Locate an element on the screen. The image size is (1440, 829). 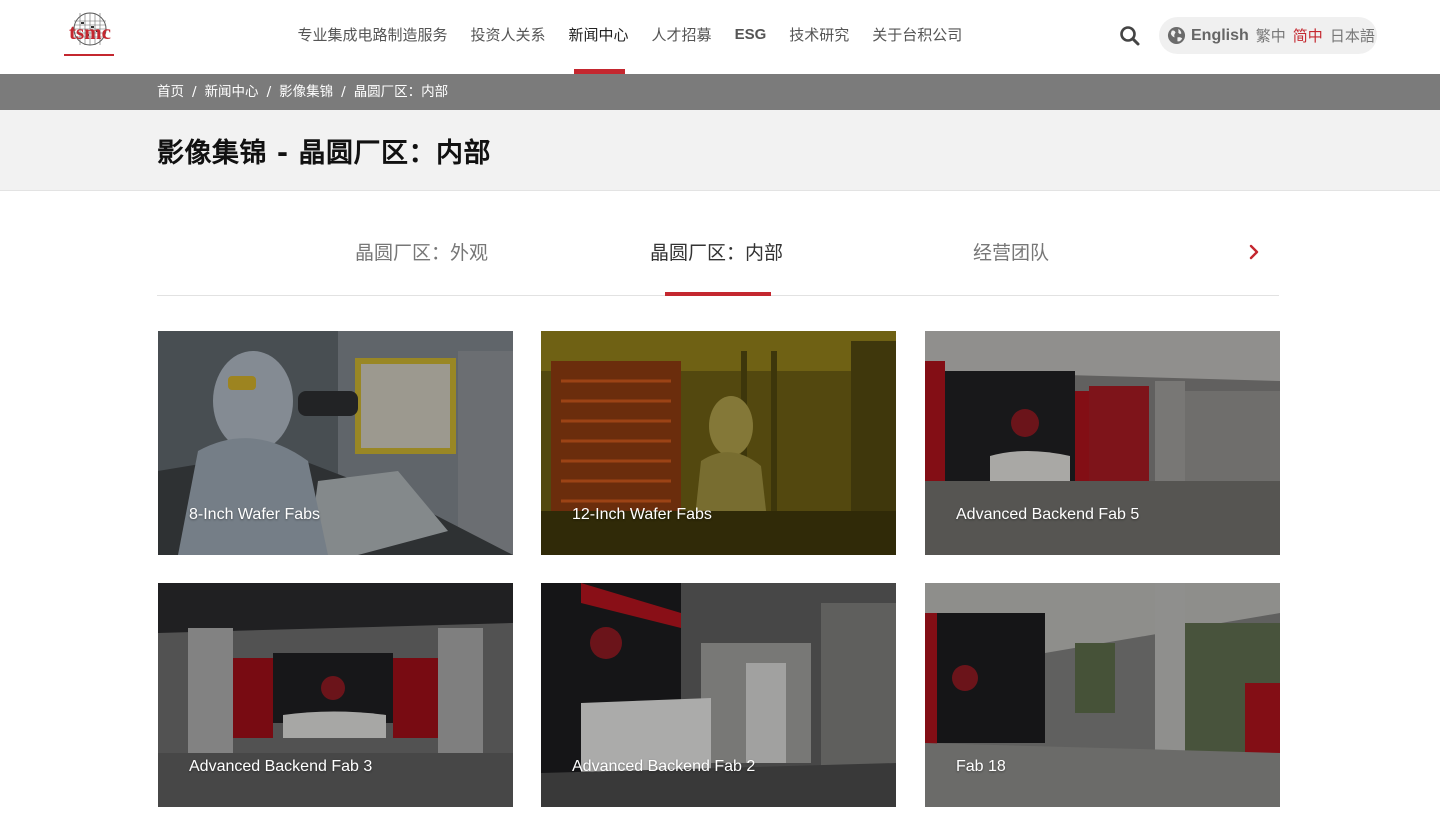
breadcrumb-photo-gallery: 影像集锦 is located at coordinates (306, 92).